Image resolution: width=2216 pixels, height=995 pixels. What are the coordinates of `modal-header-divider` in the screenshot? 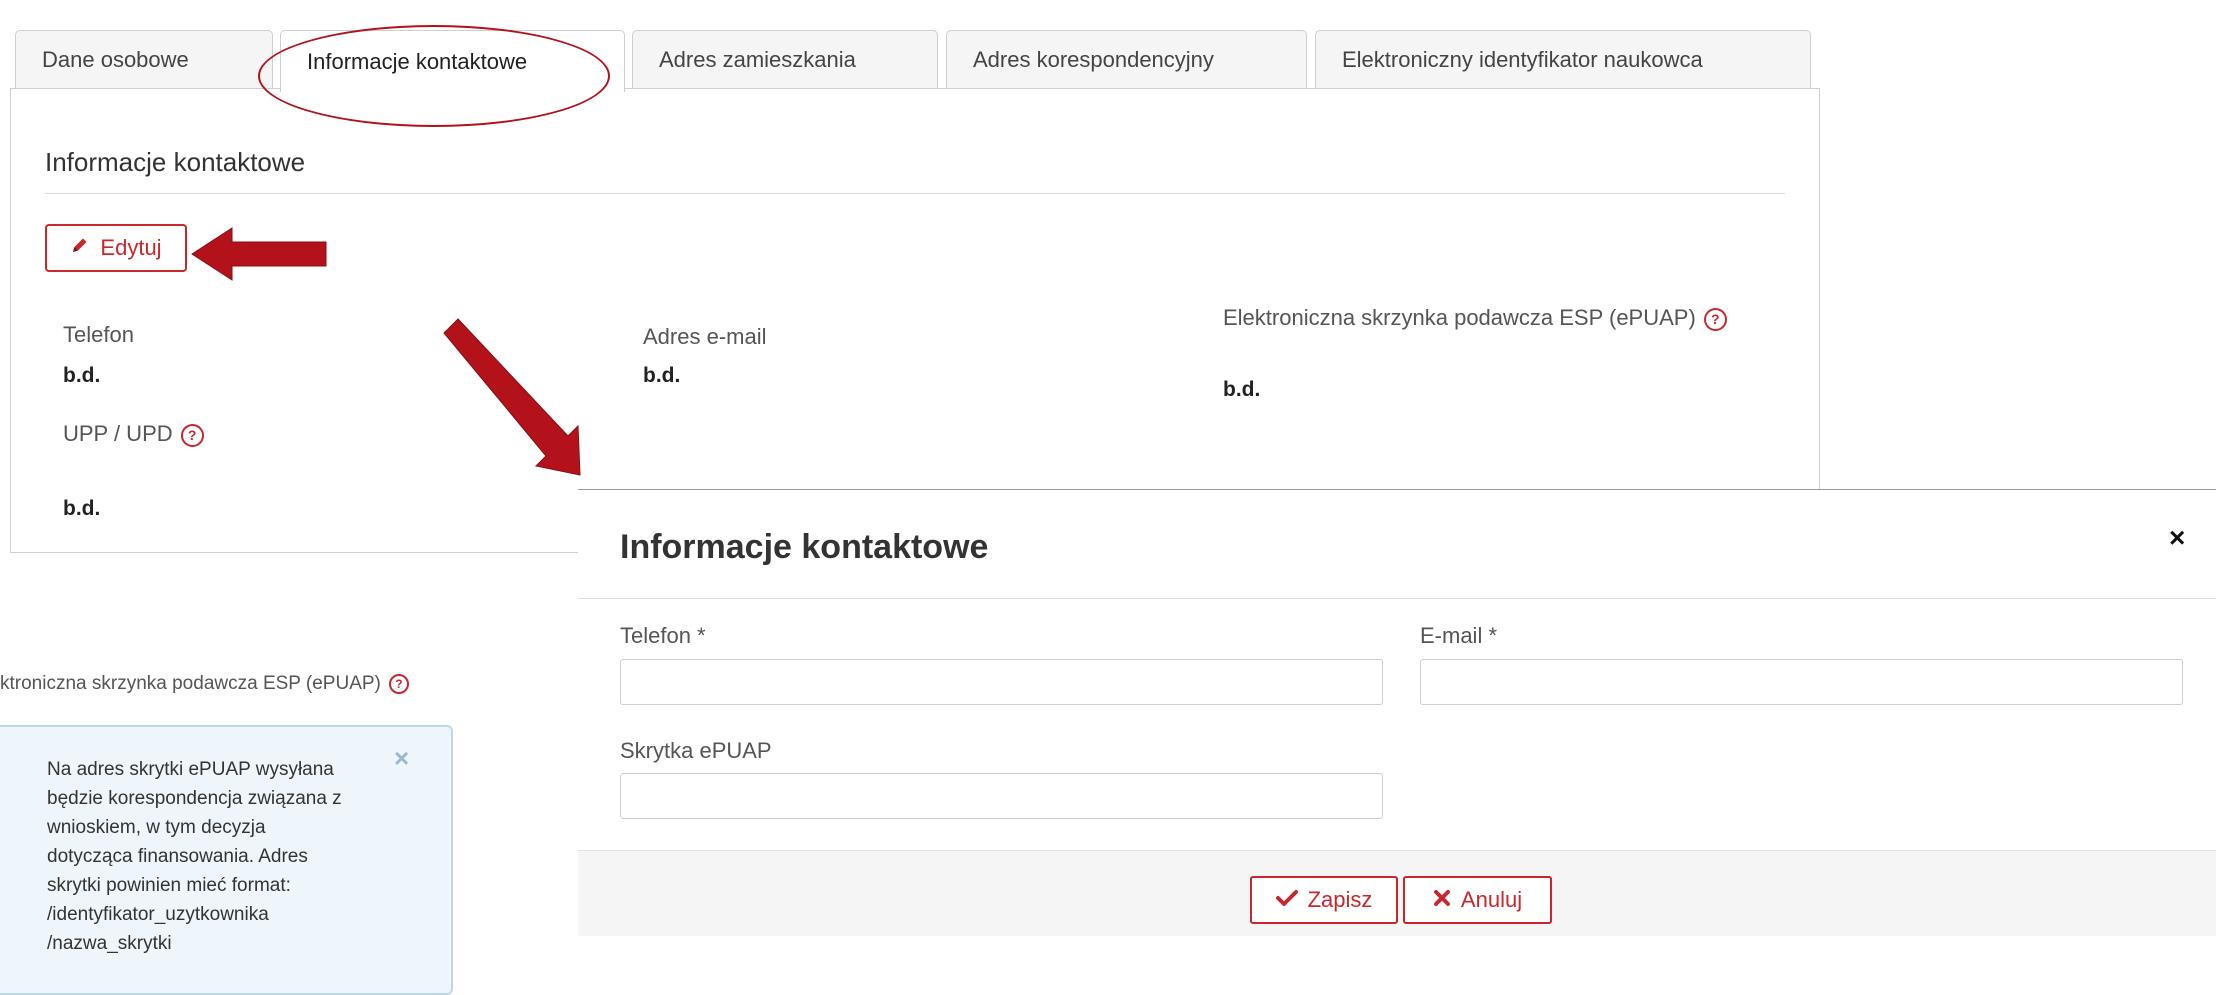 It's located at (1397, 598).